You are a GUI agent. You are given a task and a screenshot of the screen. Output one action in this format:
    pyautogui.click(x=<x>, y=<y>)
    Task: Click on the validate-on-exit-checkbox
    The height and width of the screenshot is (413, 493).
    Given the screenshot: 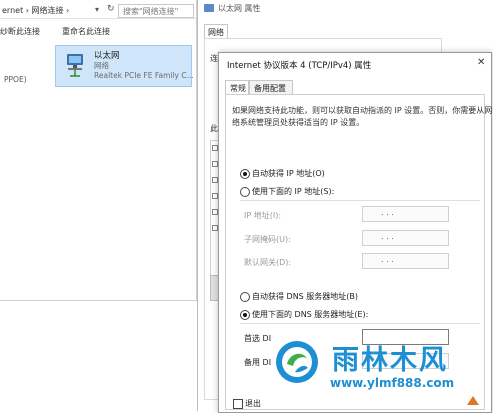 What is the action you would take?
    pyautogui.click(x=238, y=404)
    